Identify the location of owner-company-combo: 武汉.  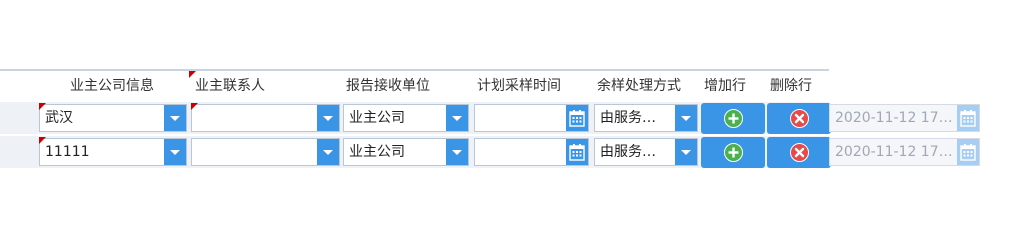
(113, 118).